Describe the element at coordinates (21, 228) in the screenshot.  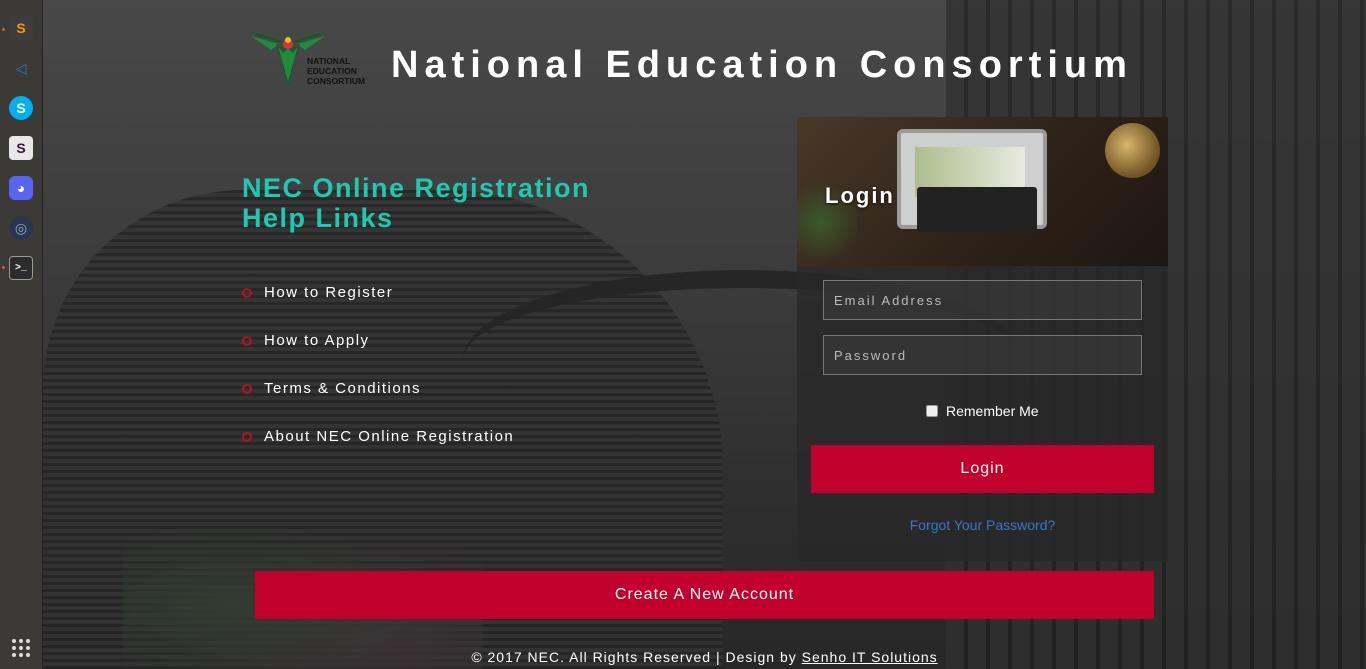
I see `gnome-disk-icon: ◎` at that location.